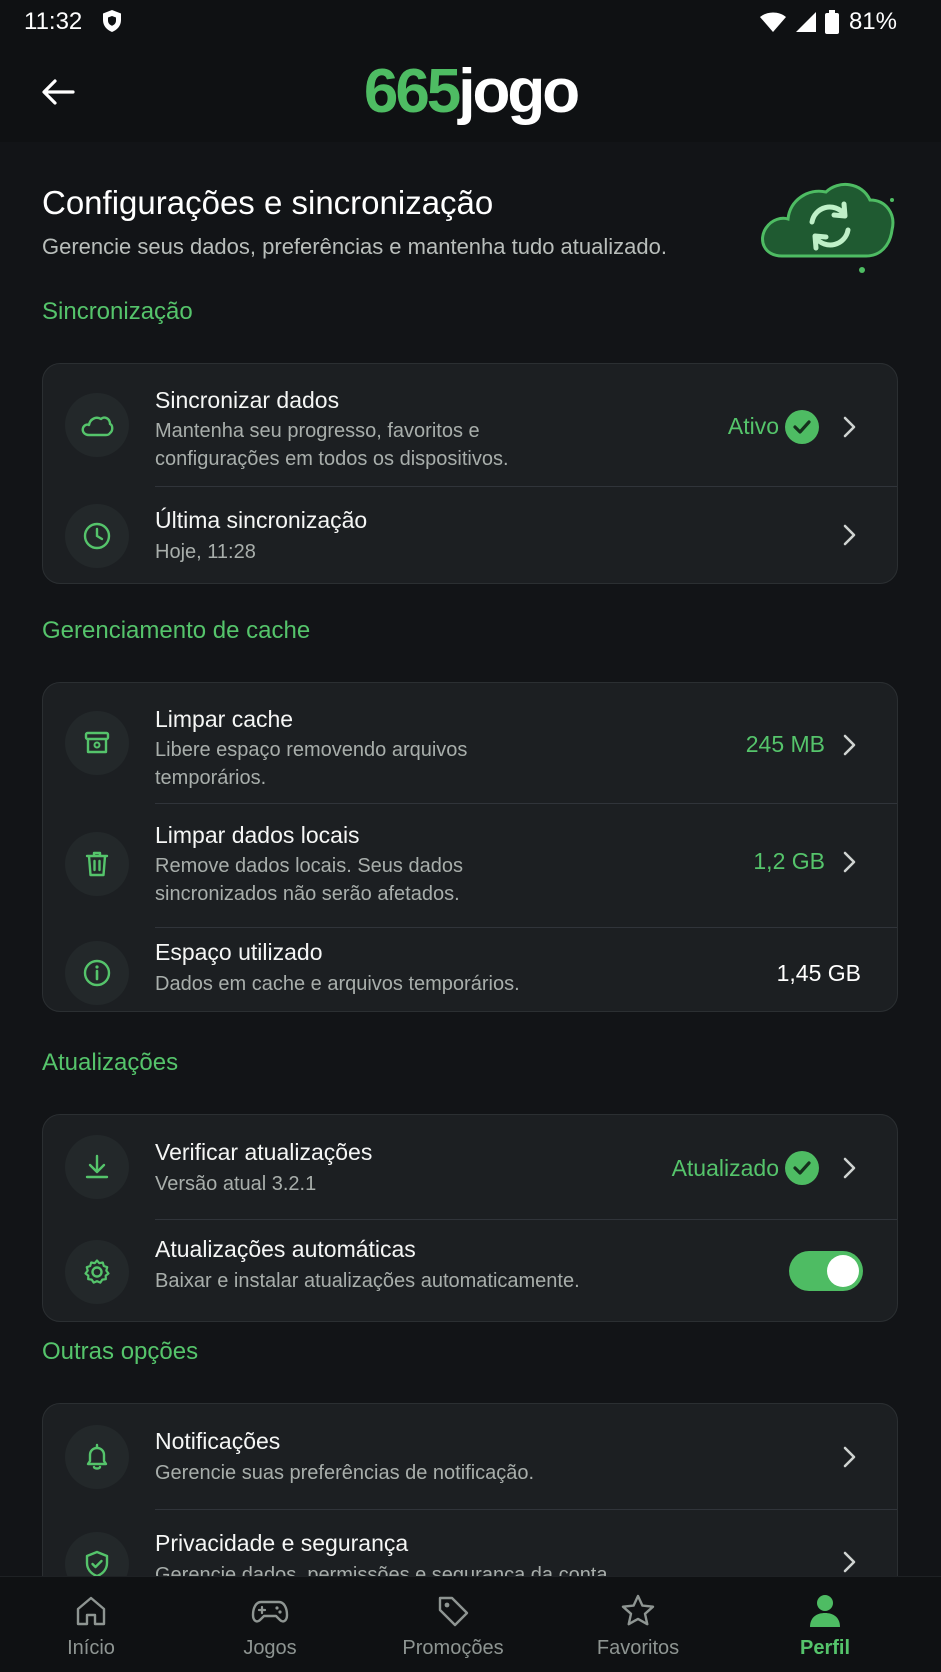 This screenshot has width=941, height=1672. I want to click on shield-status-icon, so click(112, 21).